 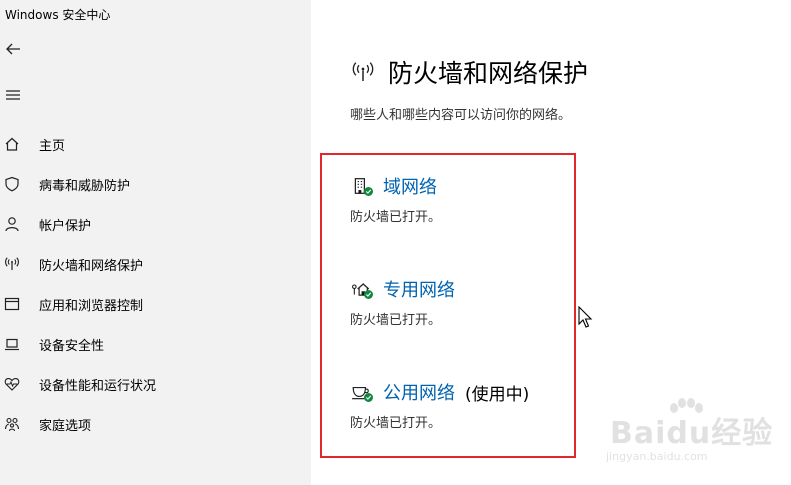 I want to click on sidebar-item-device-performance: 设备性能和运行状况, so click(x=155, y=384).